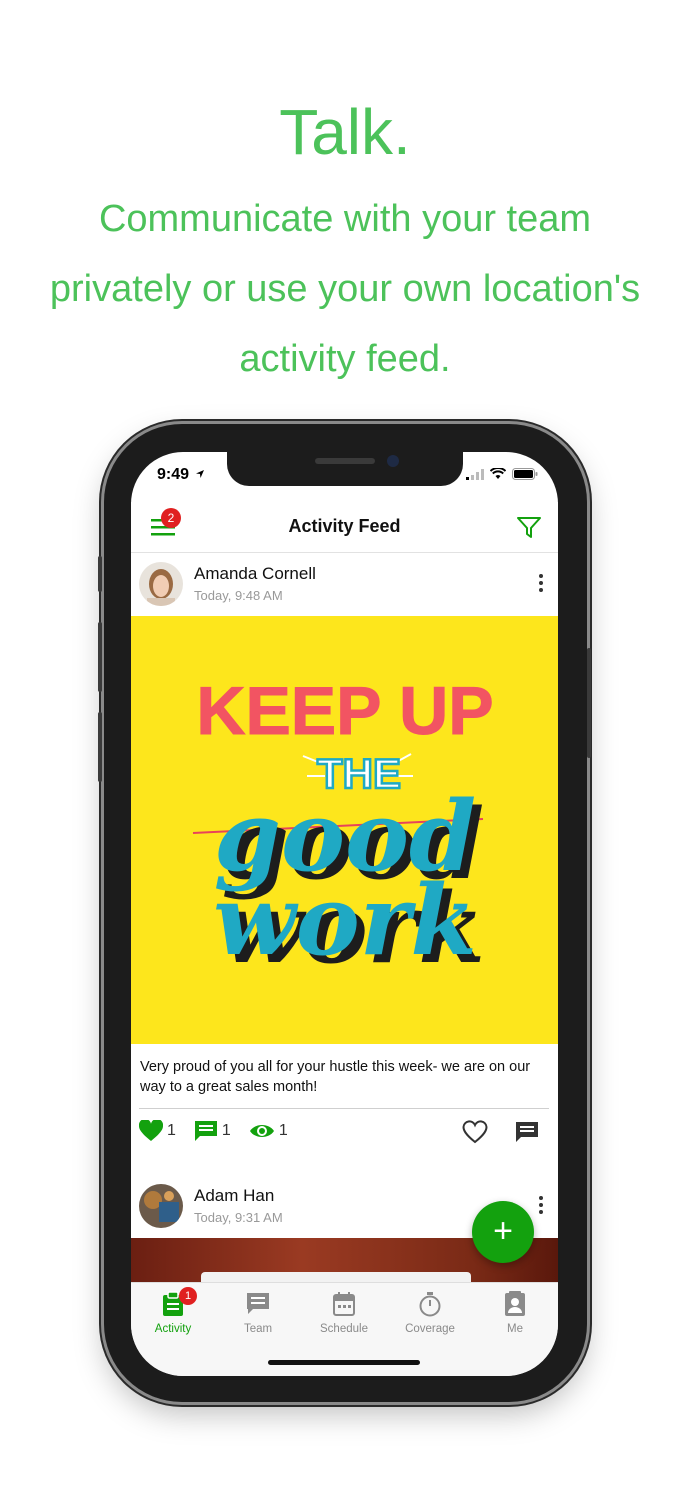 Image resolution: width=690 pixels, height=1494 pixels. Describe the element at coordinates (258, 1303) in the screenshot. I see `chat-bubble-icon` at that location.